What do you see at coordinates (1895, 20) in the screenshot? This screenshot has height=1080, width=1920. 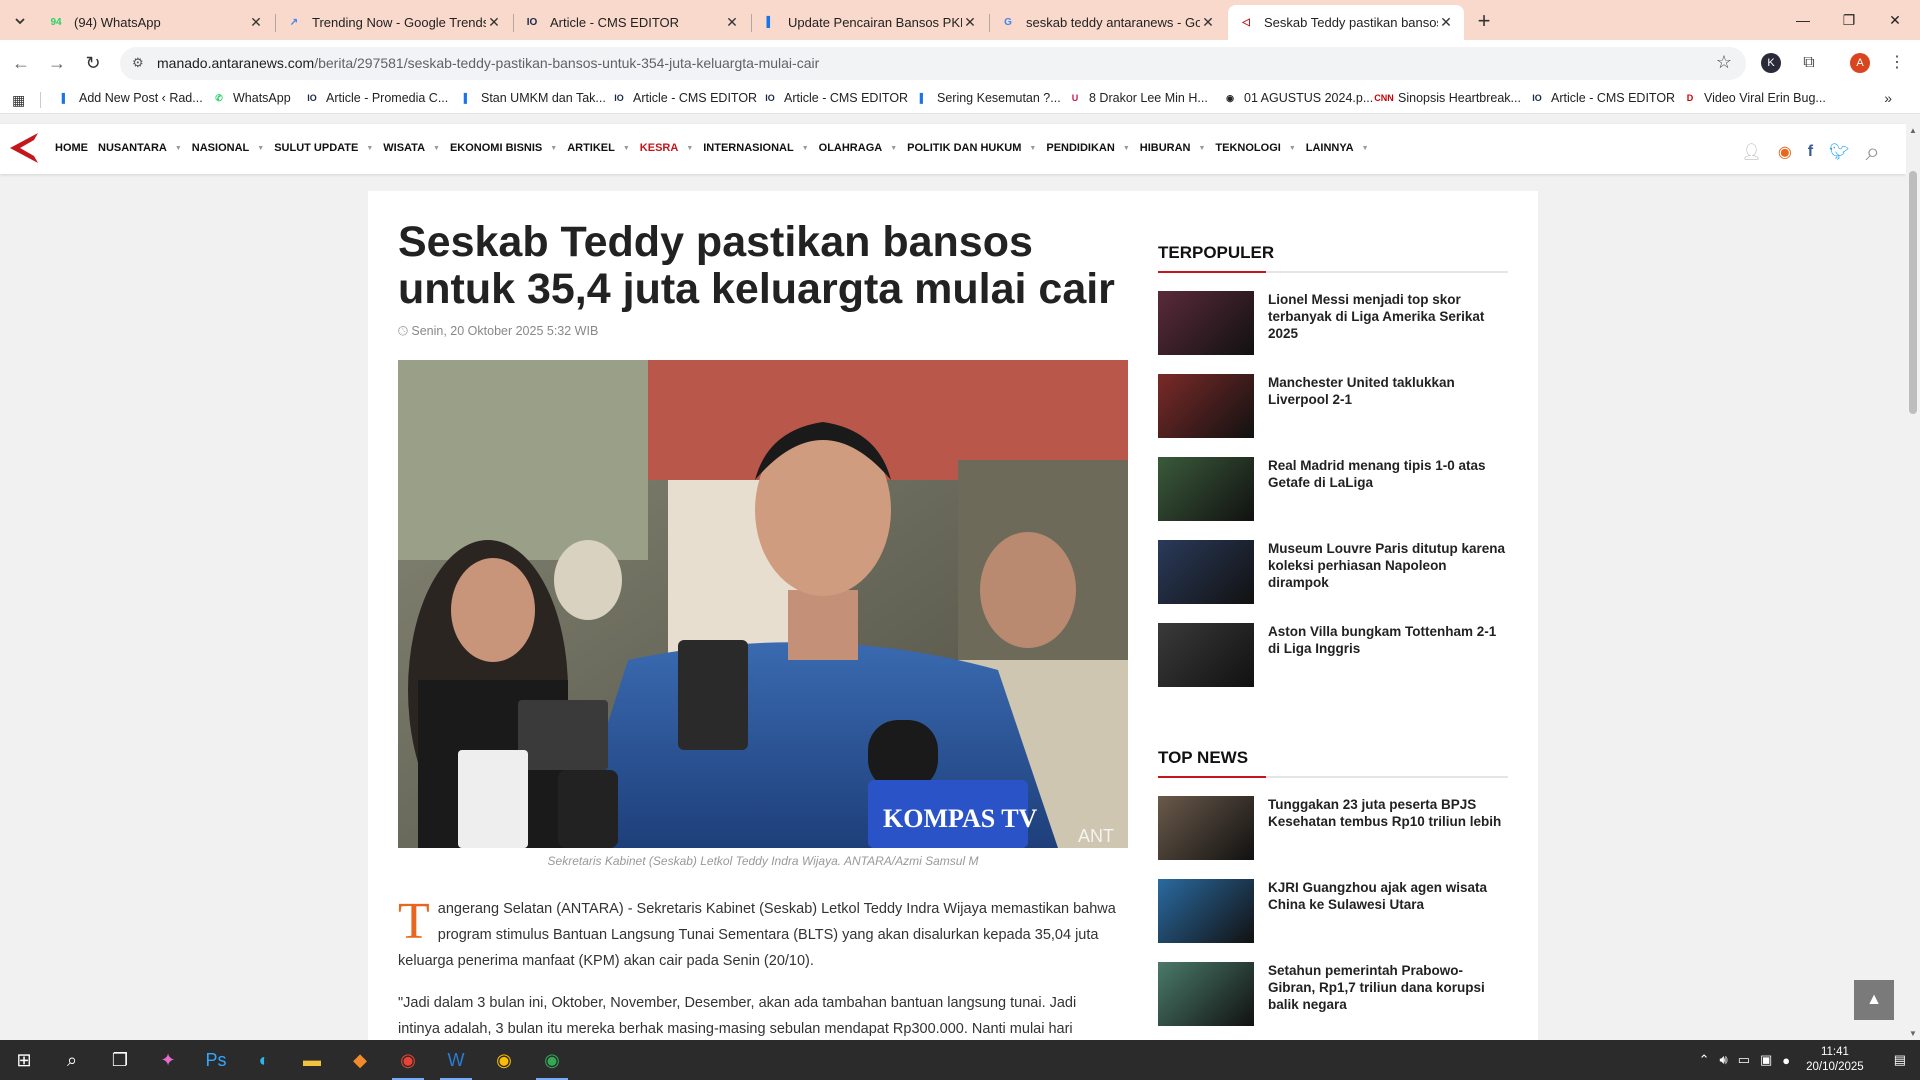 I see `close-window-button: ✕` at bounding box center [1895, 20].